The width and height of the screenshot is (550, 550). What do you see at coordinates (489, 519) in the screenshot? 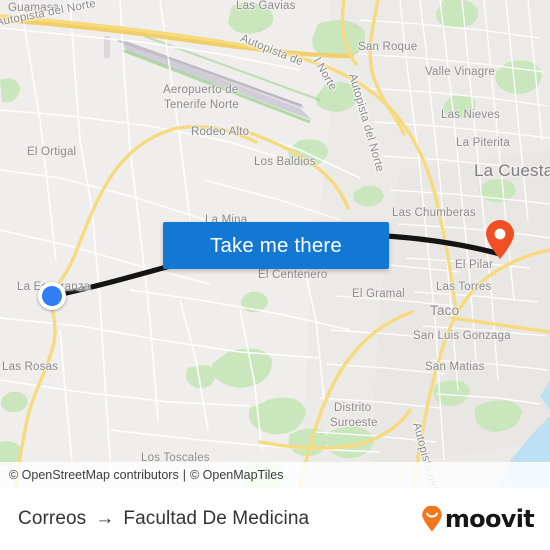
I see `moovit-wordmark: moovit` at bounding box center [489, 519].